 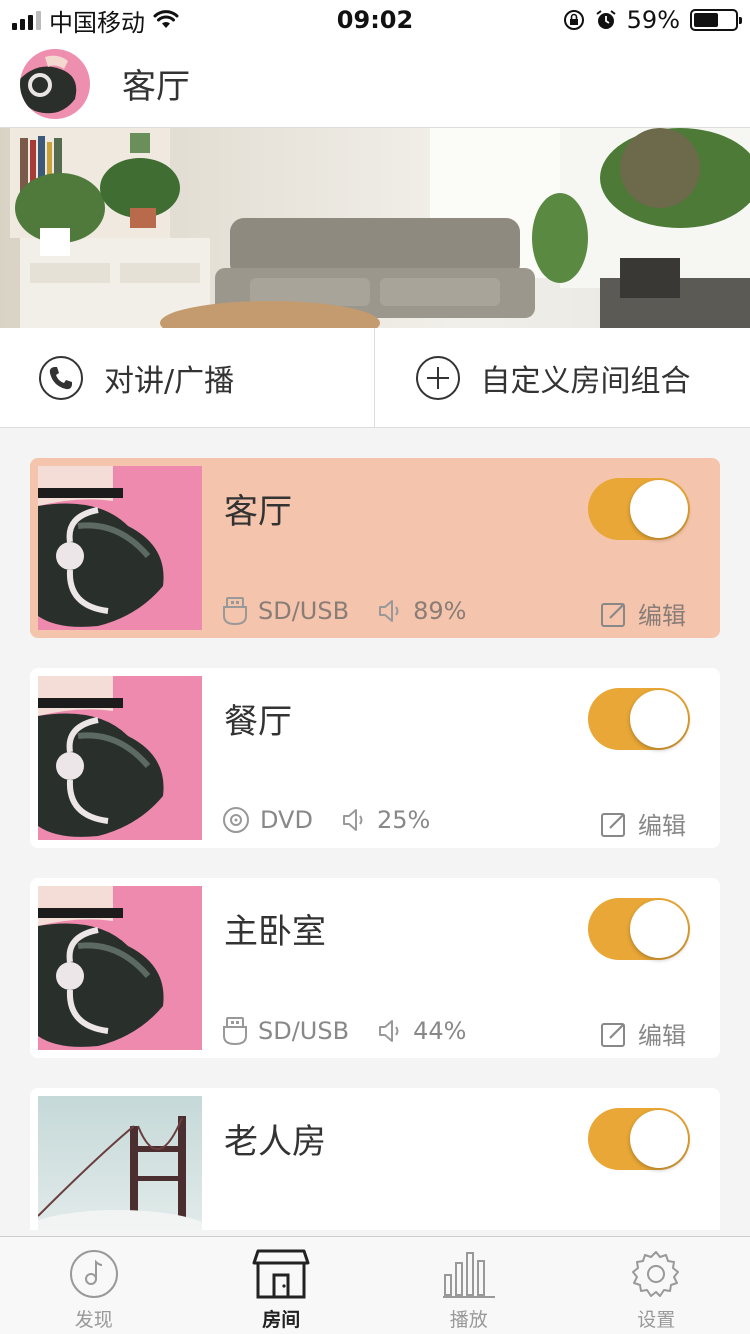 I want to click on room-name: 老人房, so click(x=275, y=1142).